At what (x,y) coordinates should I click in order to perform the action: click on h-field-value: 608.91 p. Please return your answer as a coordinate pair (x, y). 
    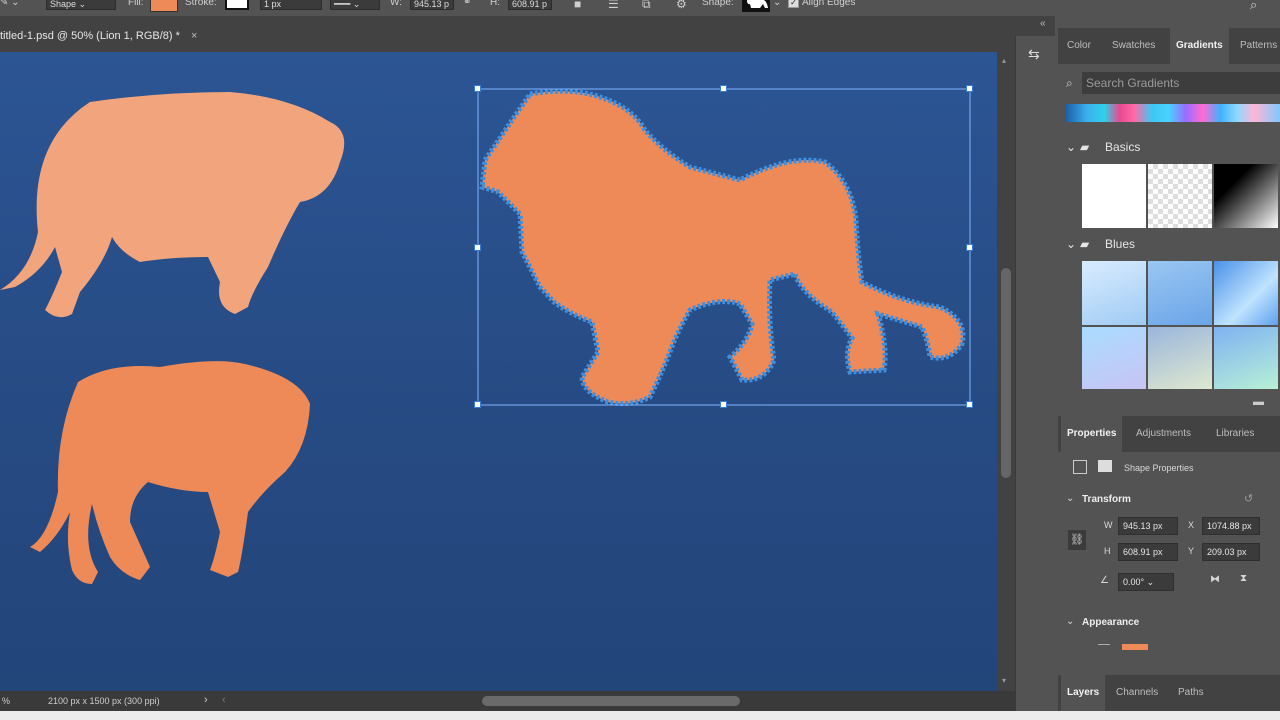
    Looking at the image, I should click on (530, 4).